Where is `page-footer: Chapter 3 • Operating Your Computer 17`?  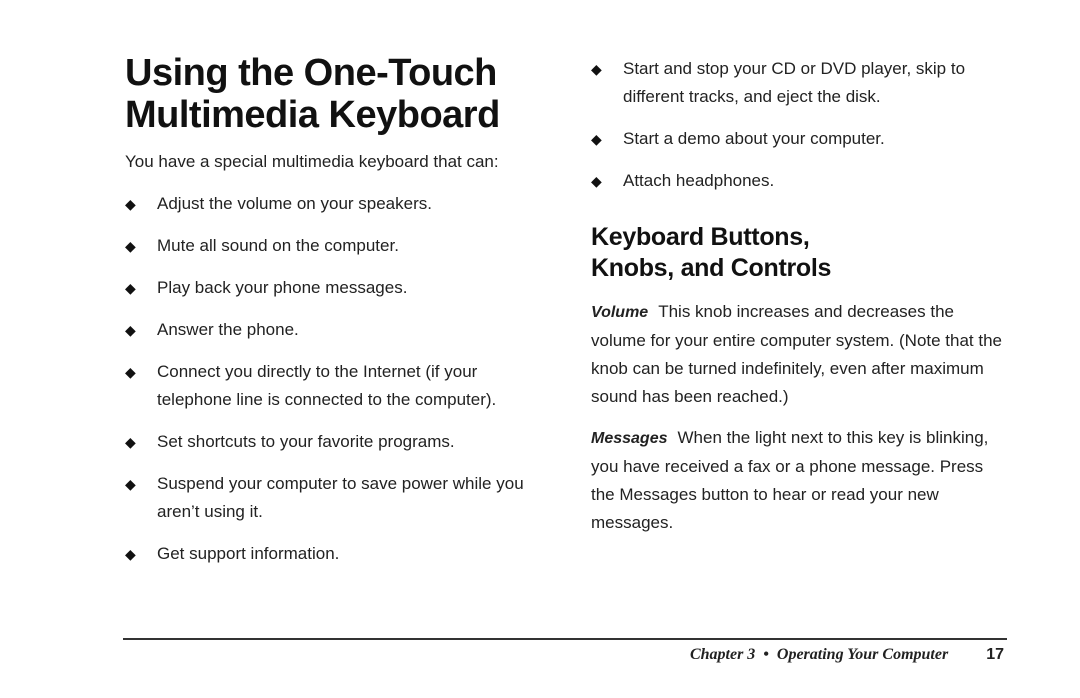
page-footer: Chapter 3 • Operating Your Computer 17 is located at coordinates (847, 655).